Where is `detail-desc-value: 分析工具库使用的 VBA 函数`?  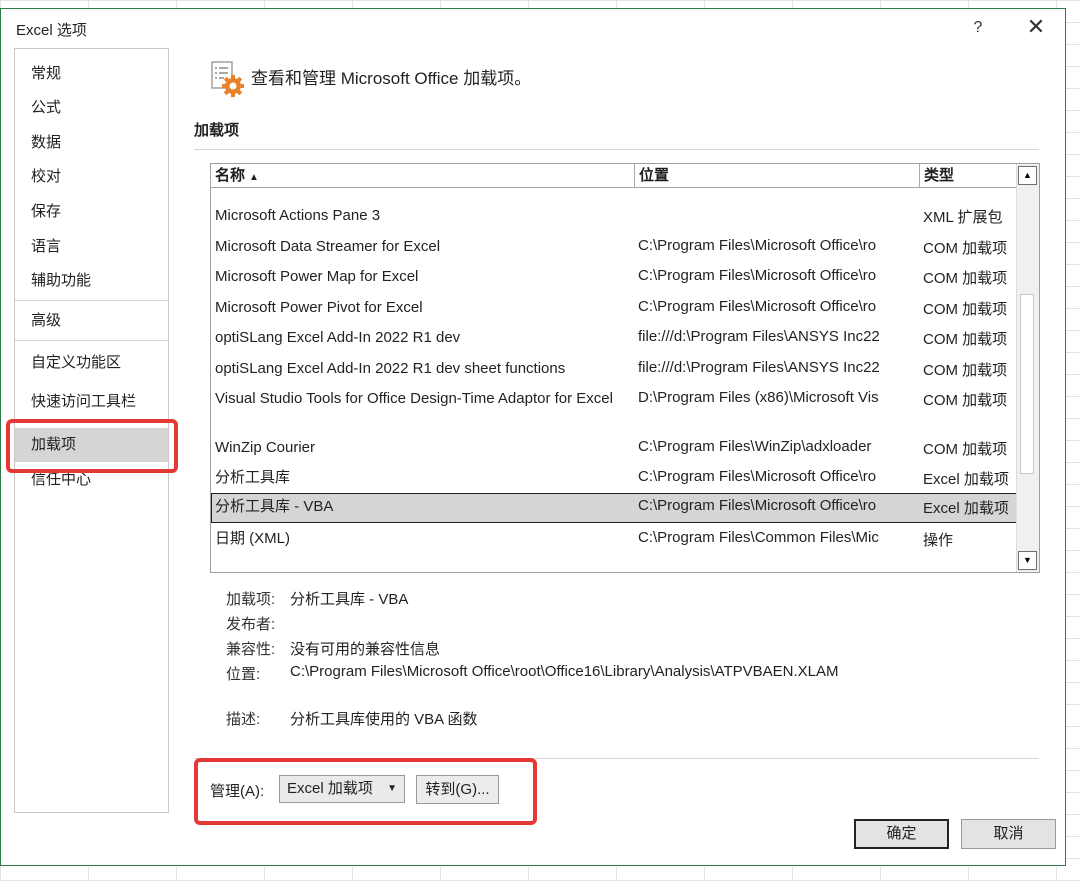 detail-desc-value: 分析工具库使用的 VBA 函数 is located at coordinates (384, 719).